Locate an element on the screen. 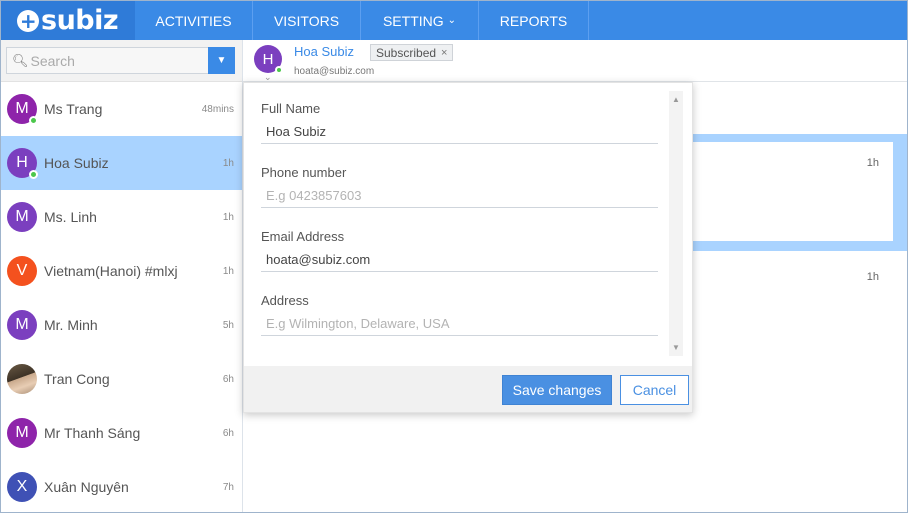 Image resolution: width=908 pixels, height=513 pixels. cancel-button: Cancel is located at coordinates (654, 390).